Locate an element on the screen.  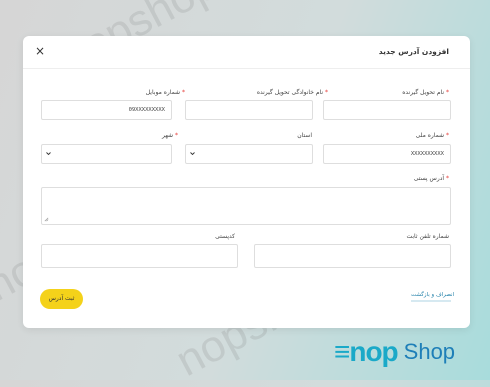
modal-title: افزودن آدرس جدید is located at coordinates (413, 51).